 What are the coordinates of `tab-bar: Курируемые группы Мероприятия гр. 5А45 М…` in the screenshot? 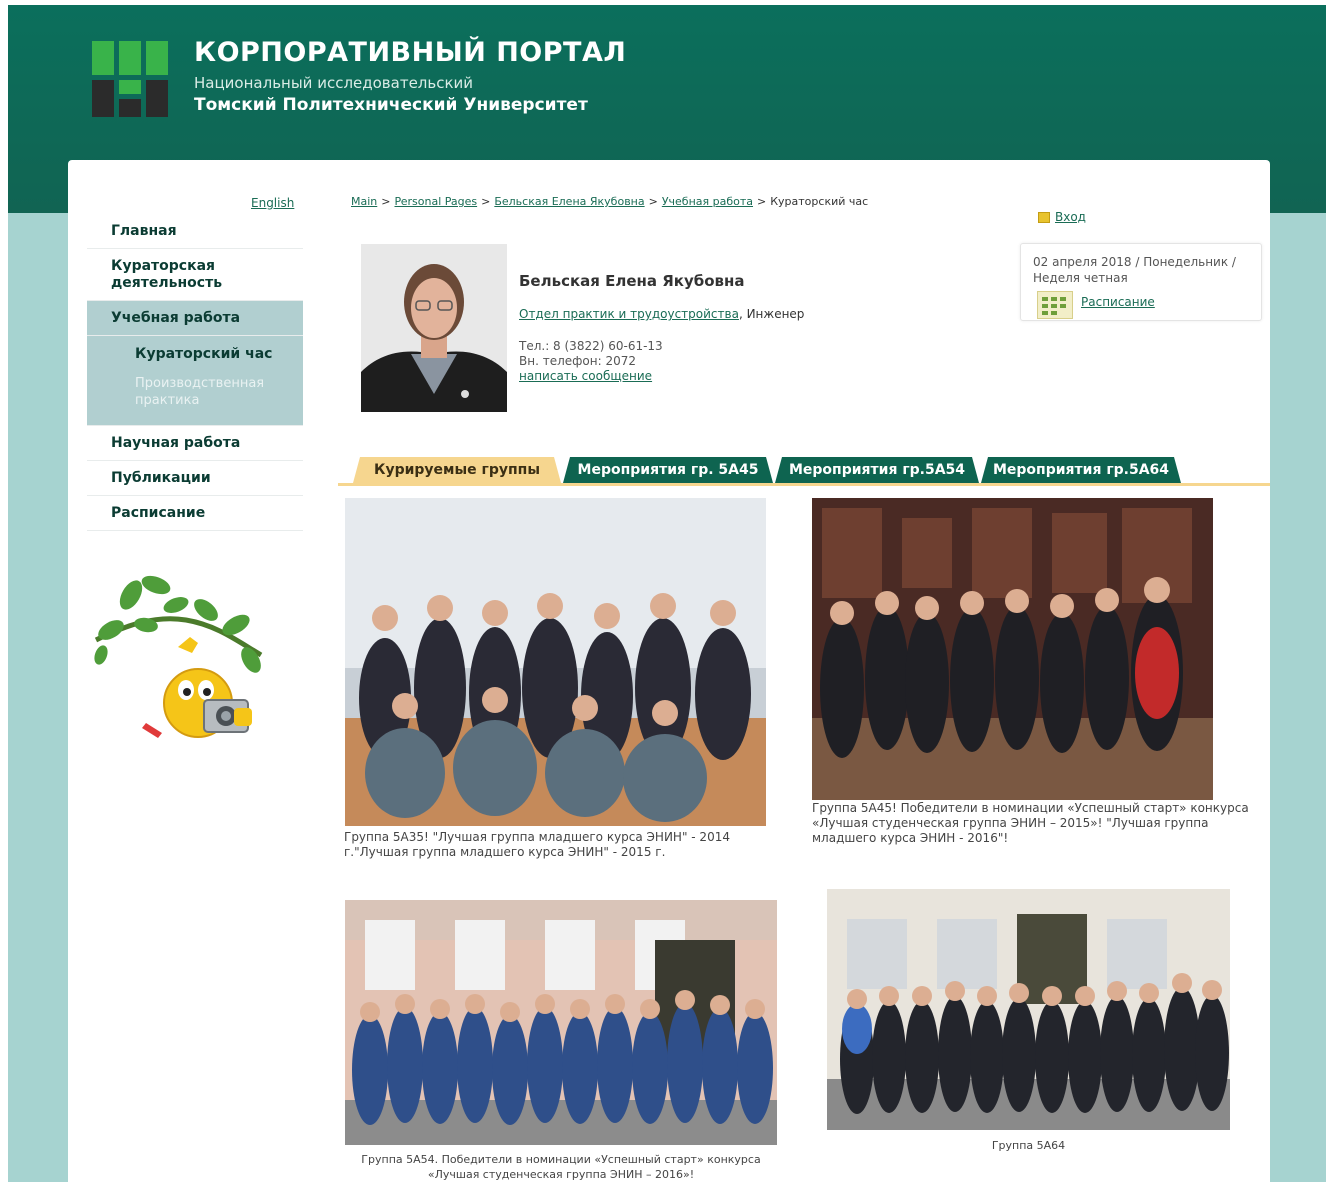 It's located at (804, 471).